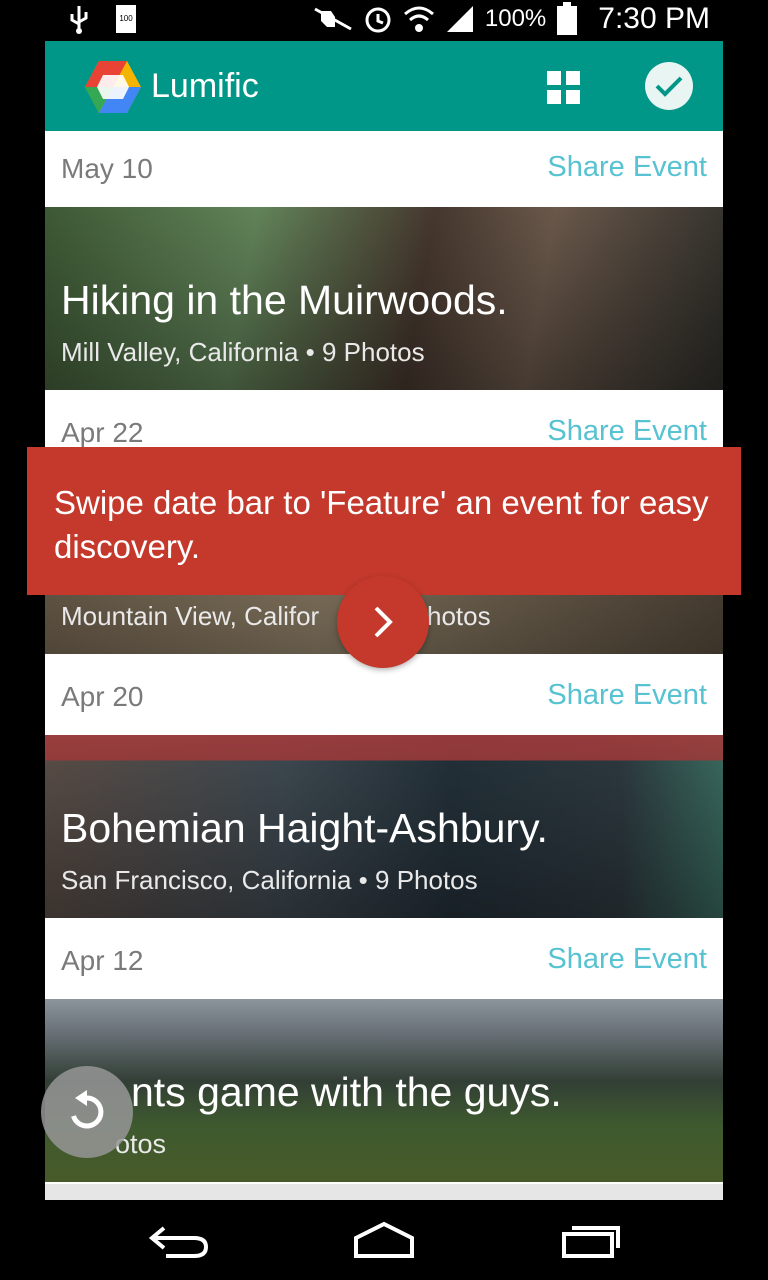  Describe the element at coordinates (107, 168) in the screenshot. I see `event-date: May 10` at that location.